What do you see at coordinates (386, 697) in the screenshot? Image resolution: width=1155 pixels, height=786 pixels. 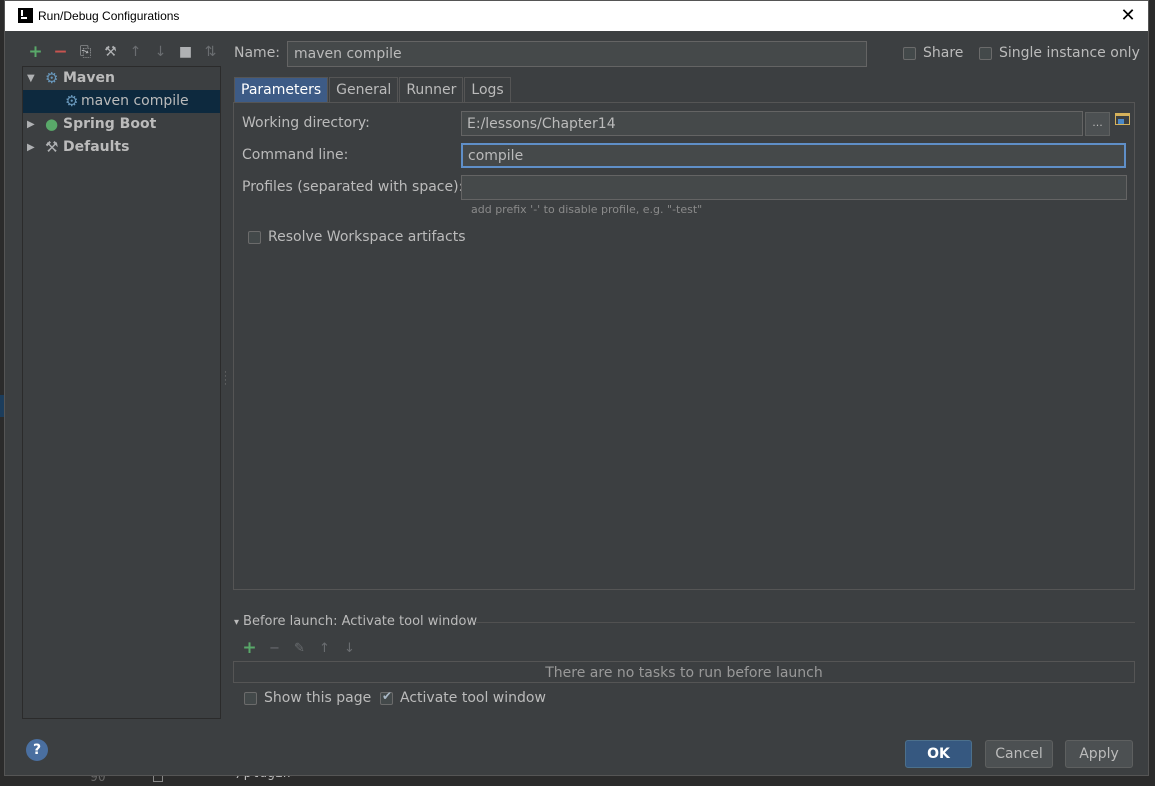 I see `activate-tool-window-checkbox` at bounding box center [386, 697].